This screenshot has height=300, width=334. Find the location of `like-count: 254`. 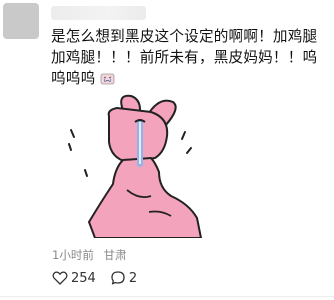

like-count: 254 is located at coordinates (83, 278).